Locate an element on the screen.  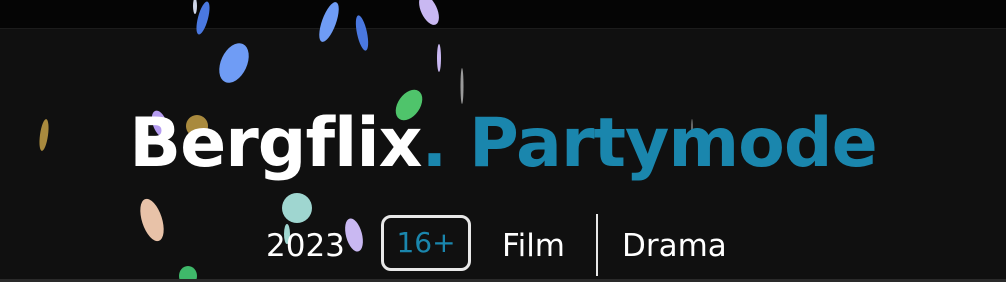
genre-drama: Drama is located at coordinates (674, 246).